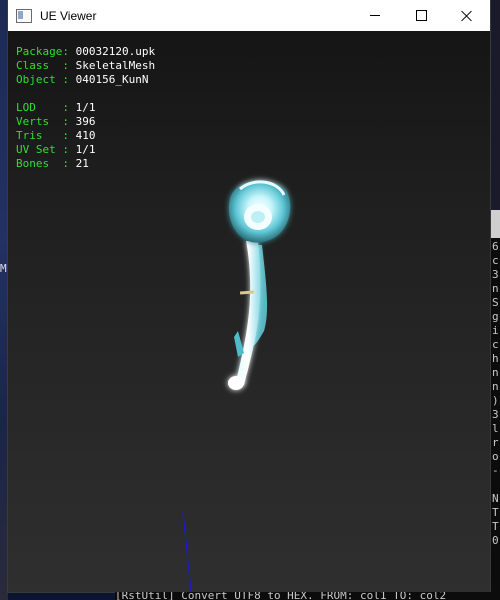 This screenshot has width=500, height=600. What do you see at coordinates (24, 15) in the screenshot?
I see `window-icon` at bounding box center [24, 15].